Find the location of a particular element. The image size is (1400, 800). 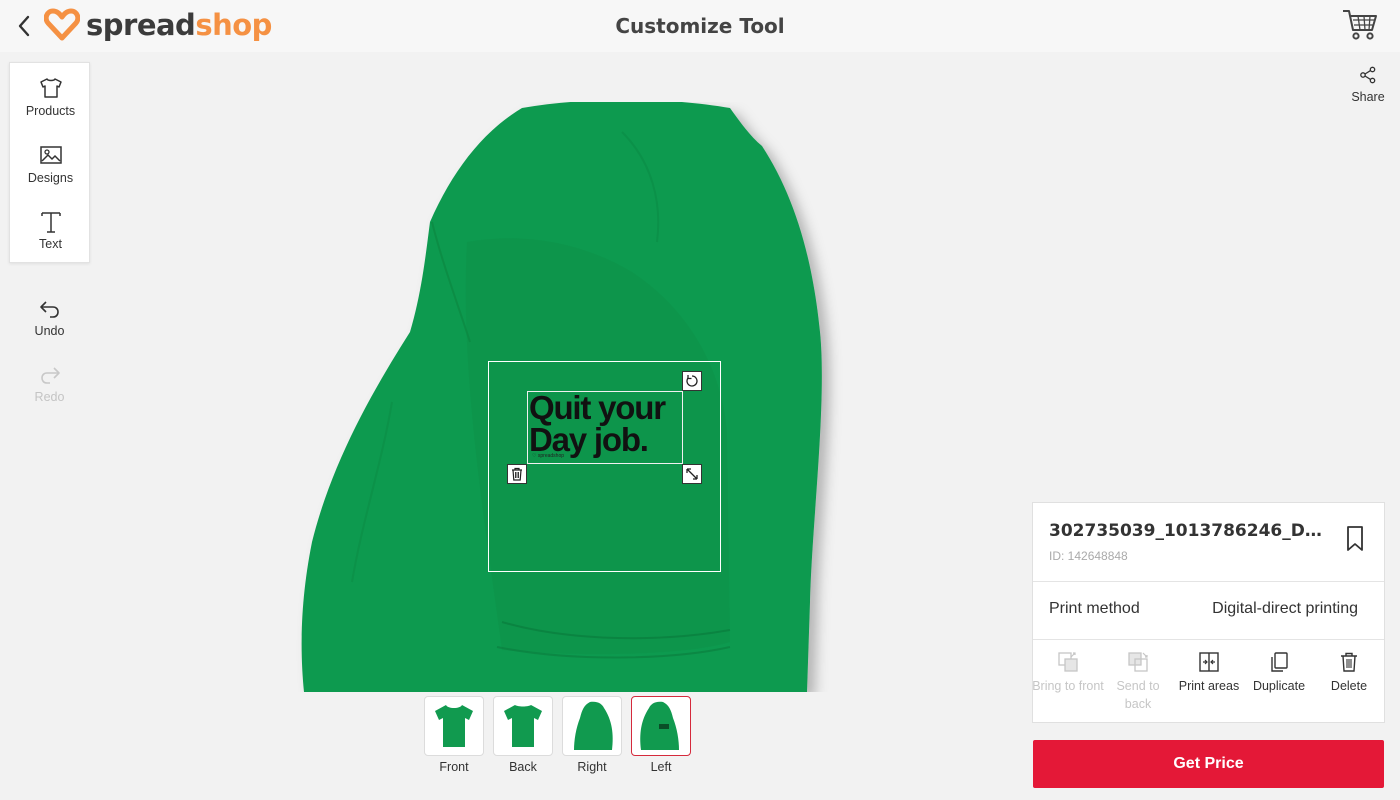

bring-to-front-label: Bring to front is located at coordinates (1068, 686).